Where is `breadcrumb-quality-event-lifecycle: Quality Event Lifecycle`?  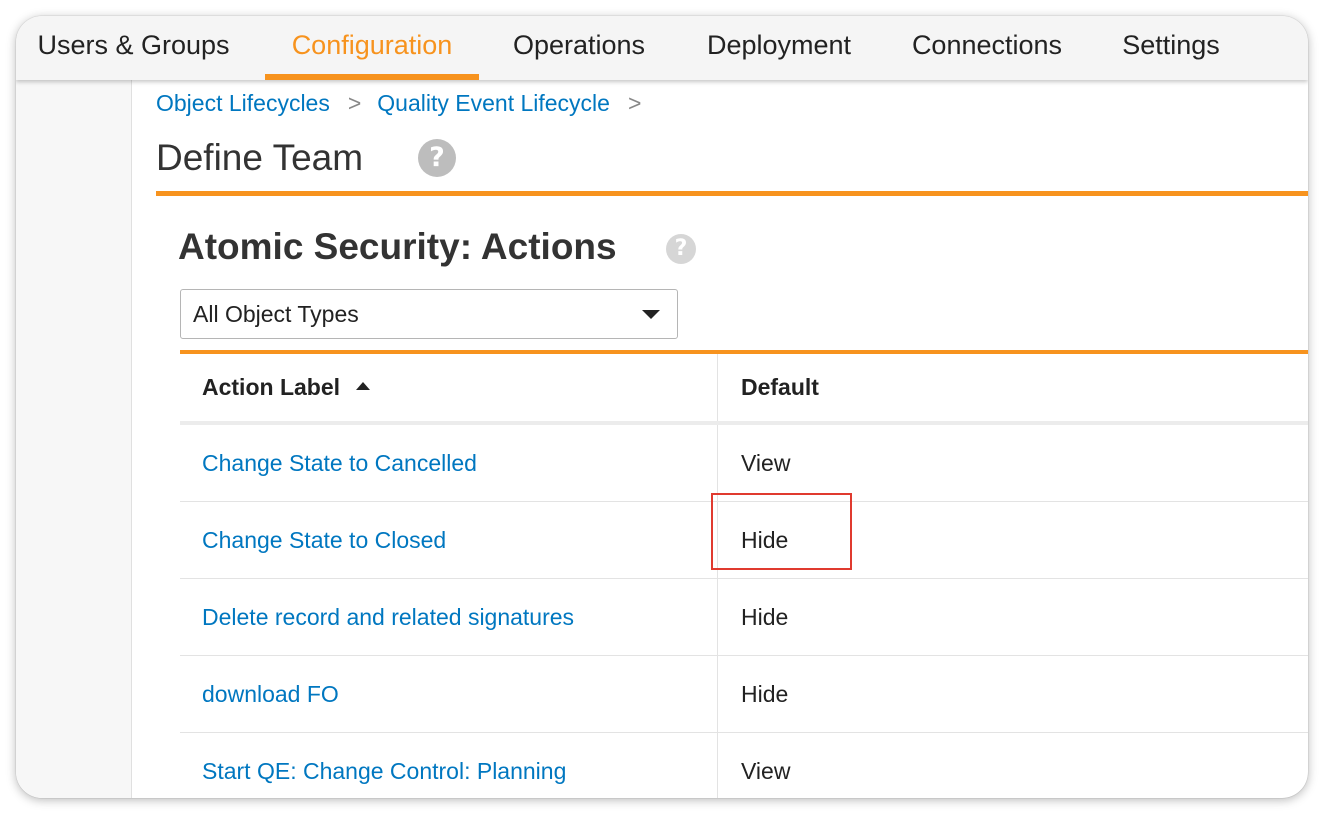
breadcrumb-quality-event-lifecycle: Quality Event Lifecycle is located at coordinates (493, 103).